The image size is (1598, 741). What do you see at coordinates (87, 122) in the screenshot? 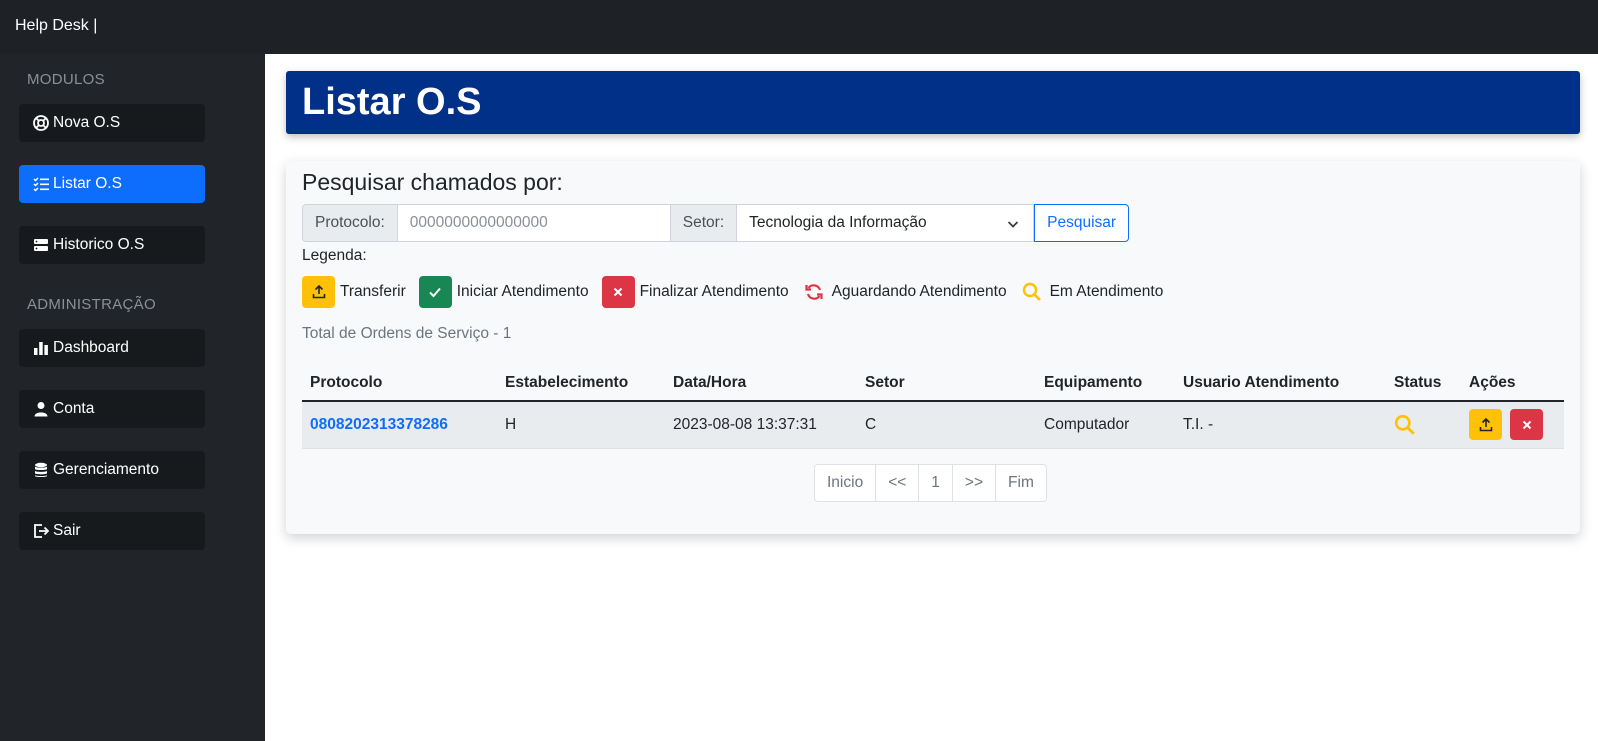
I see `sidebar-item-label: Nova O.S` at bounding box center [87, 122].